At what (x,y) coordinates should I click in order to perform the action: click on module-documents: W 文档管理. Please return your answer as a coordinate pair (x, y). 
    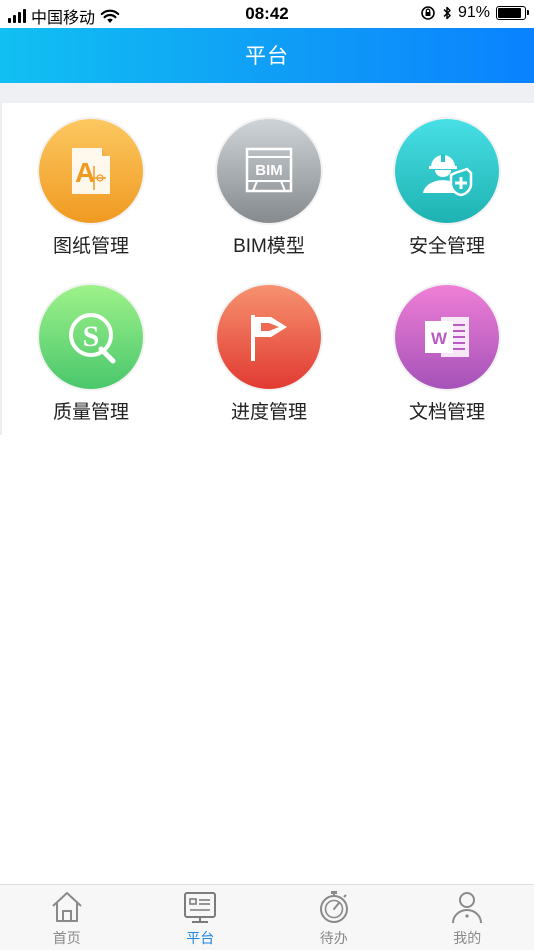
    Looking at the image, I should click on (446, 352).